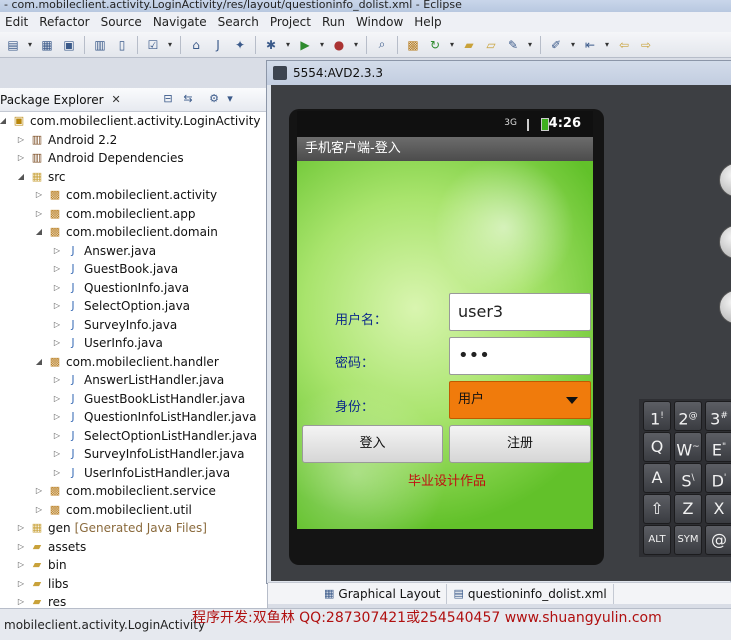  Describe the element at coordinates (646, 45) in the screenshot. I see `forward-icon: ⇨` at that location.